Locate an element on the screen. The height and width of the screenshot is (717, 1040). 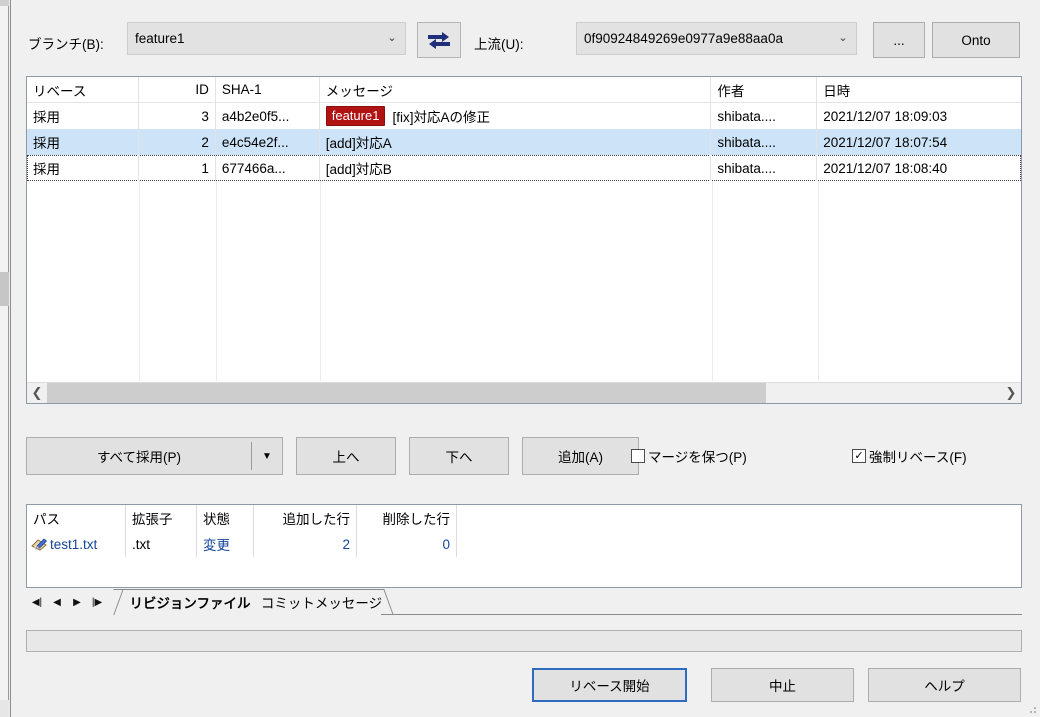
start-rebase-button: リベース開始 is located at coordinates (609, 685).